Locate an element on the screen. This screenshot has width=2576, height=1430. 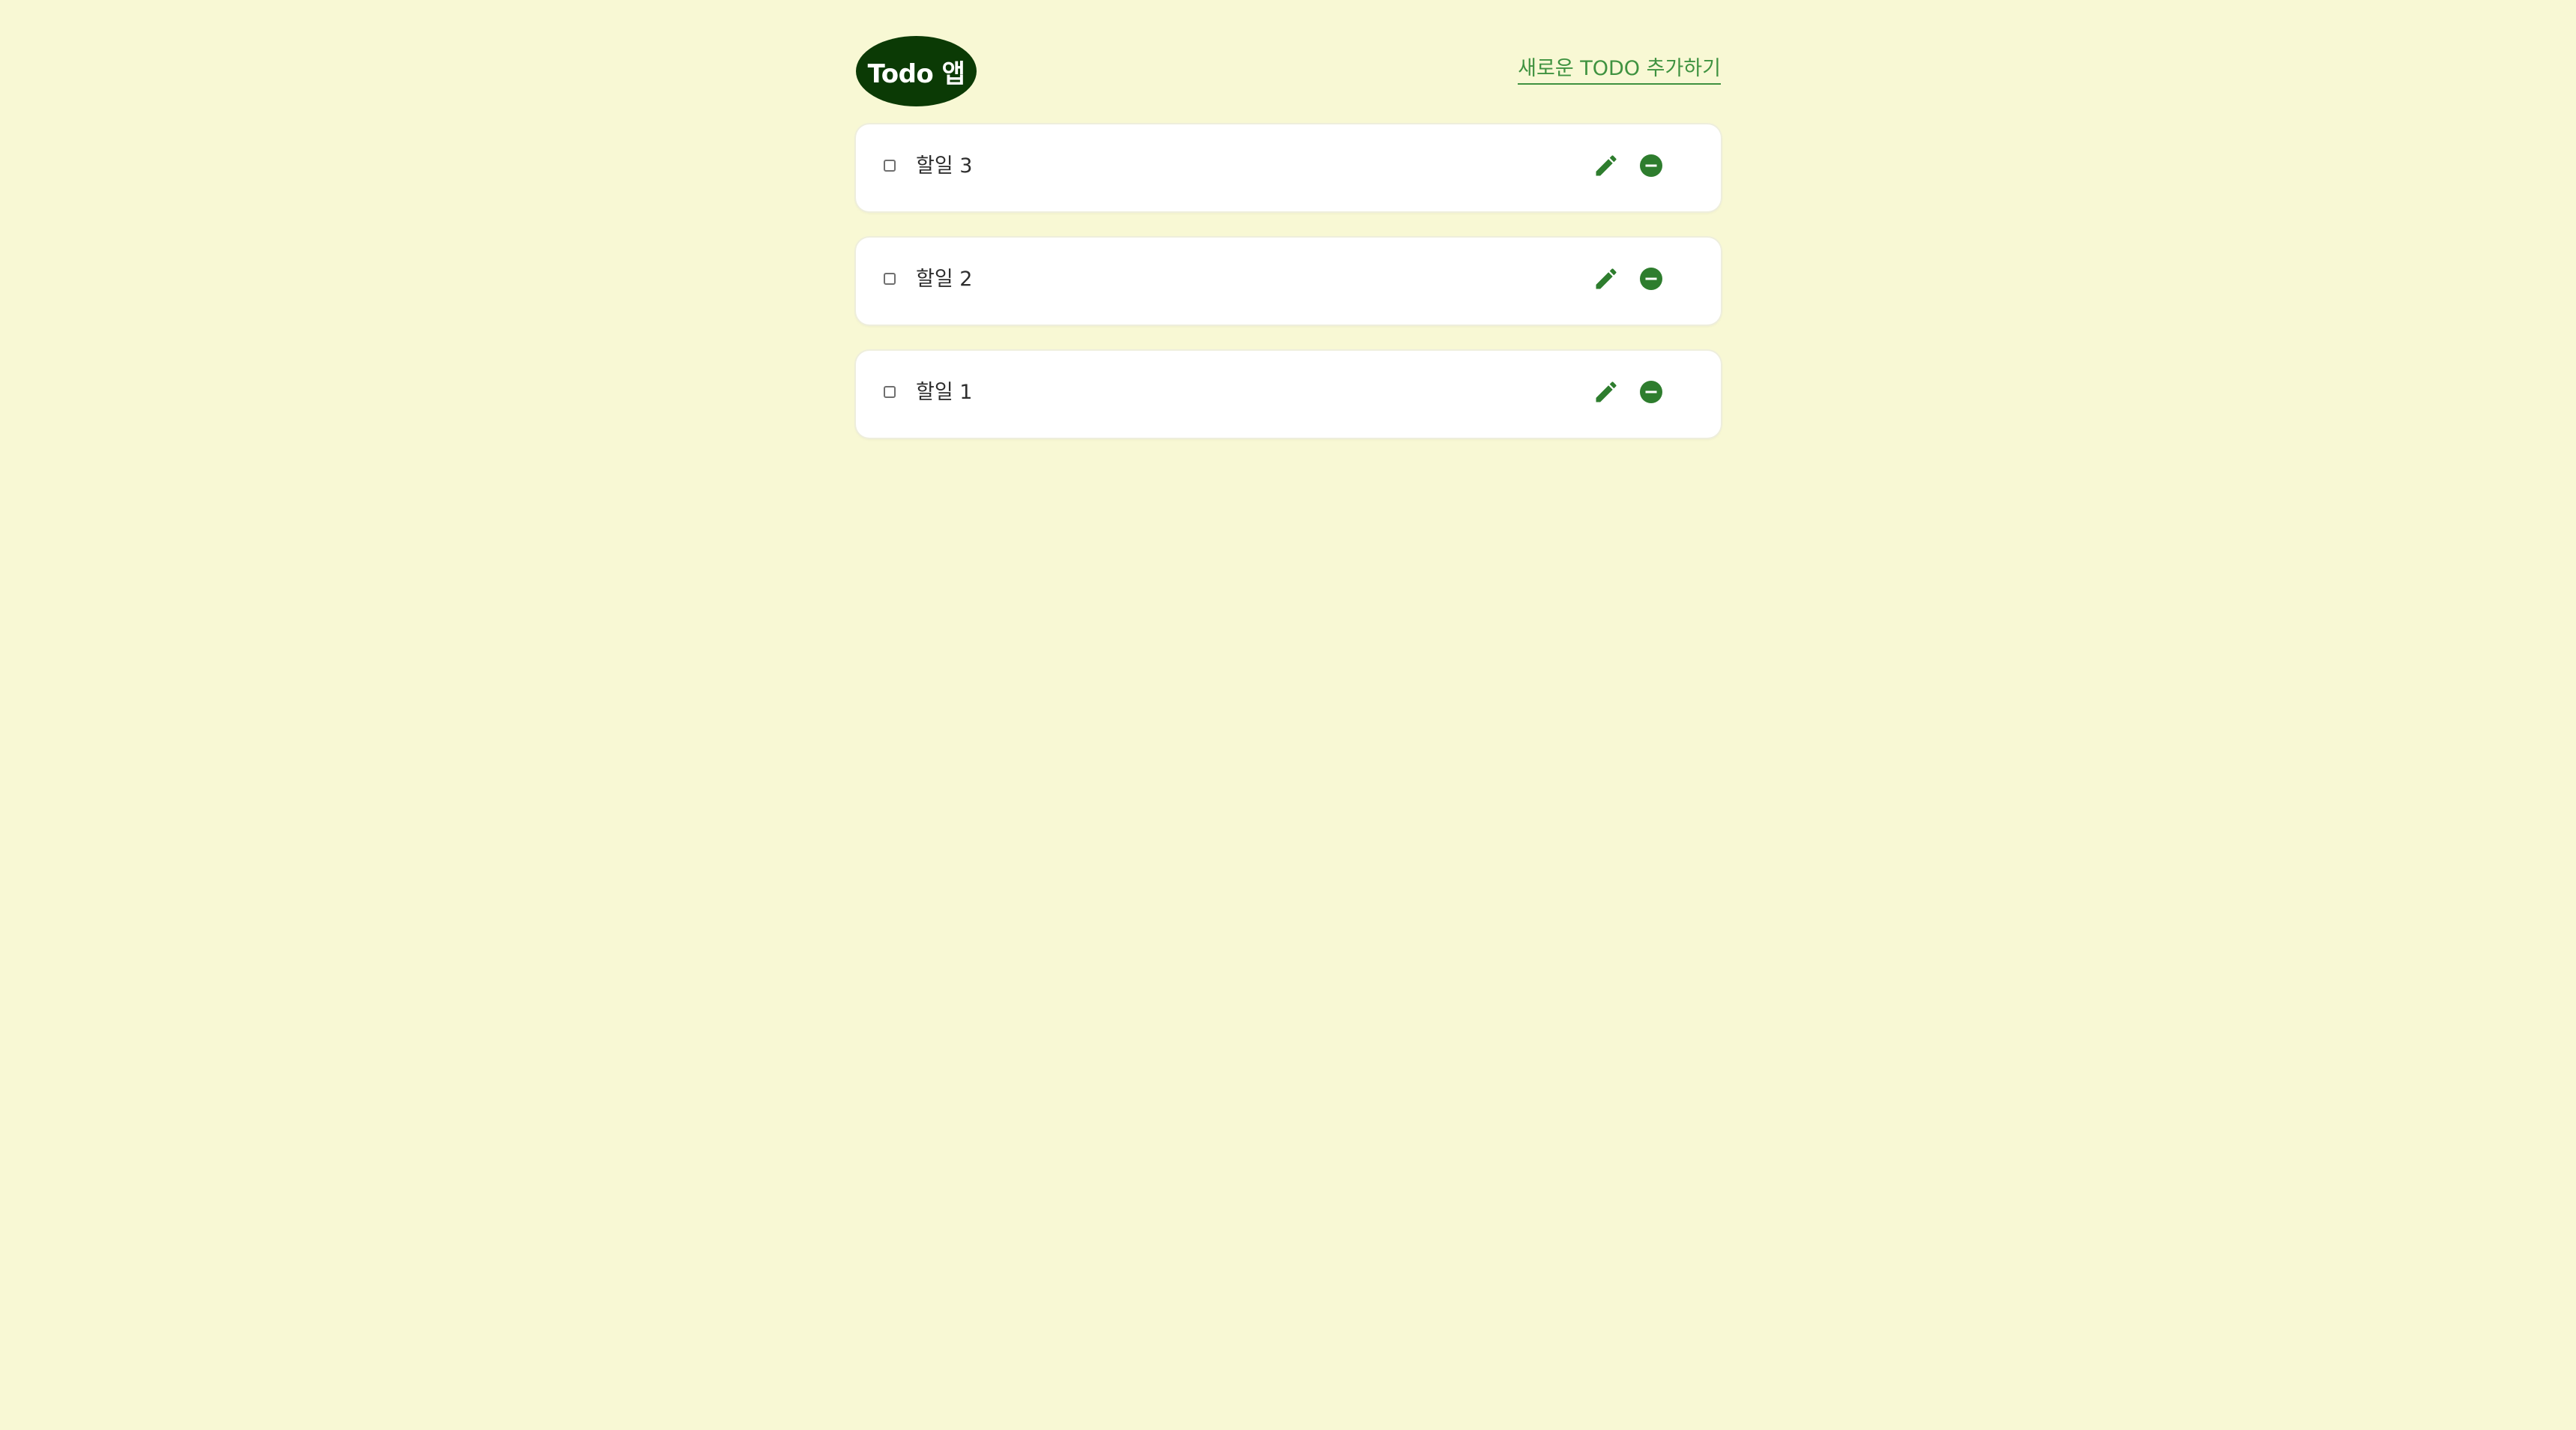
todo-list: 할일 3 할일 2 할일 1 is located at coordinates (1288, 281).